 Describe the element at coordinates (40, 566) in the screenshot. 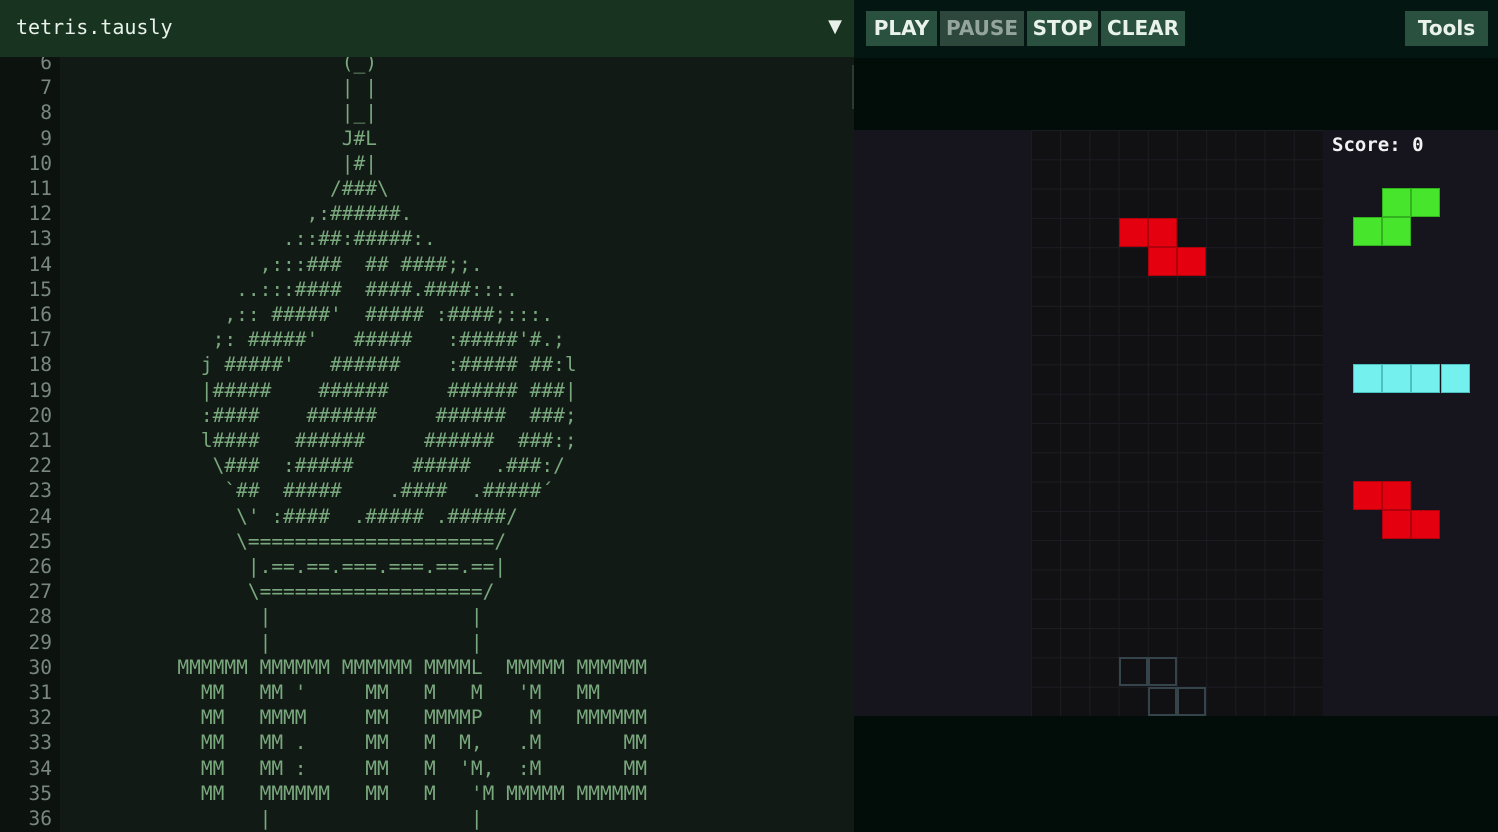

I see `line-number: 26` at that location.